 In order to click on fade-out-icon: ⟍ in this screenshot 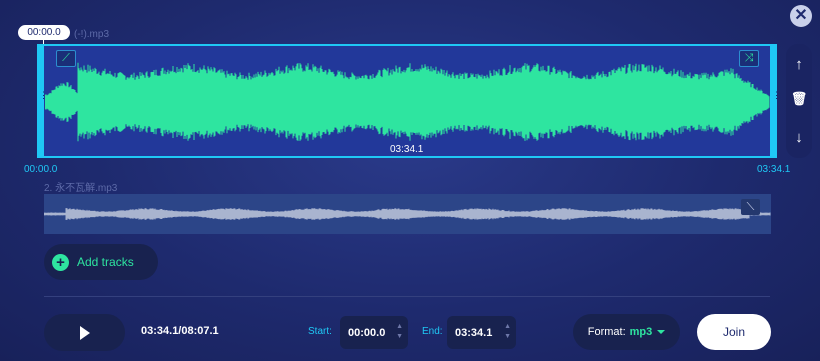, I will do `click(750, 207)`.